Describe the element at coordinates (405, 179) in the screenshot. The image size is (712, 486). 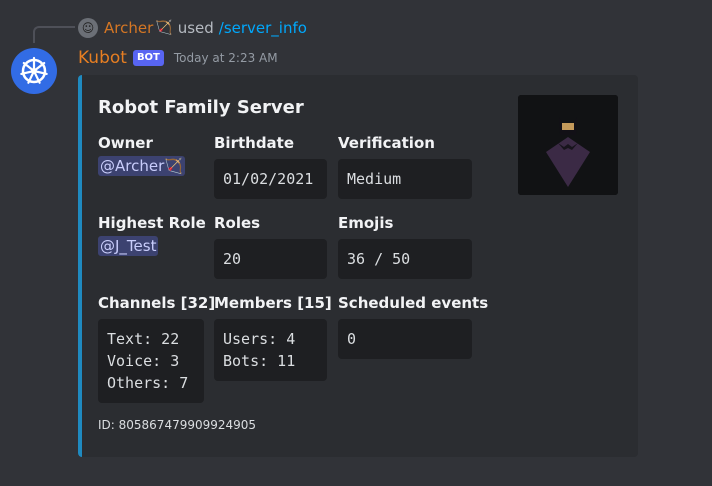
I see `verification-value: Medium` at that location.